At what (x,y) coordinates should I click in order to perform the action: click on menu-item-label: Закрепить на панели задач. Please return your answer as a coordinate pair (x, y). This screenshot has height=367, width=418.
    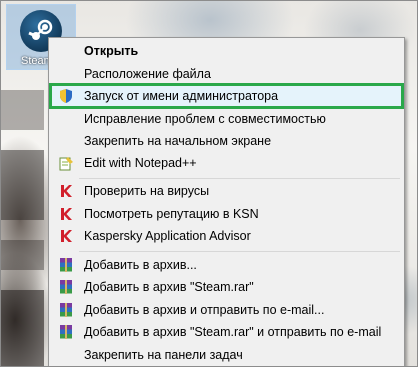
    Looking at the image, I should click on (163, 355).